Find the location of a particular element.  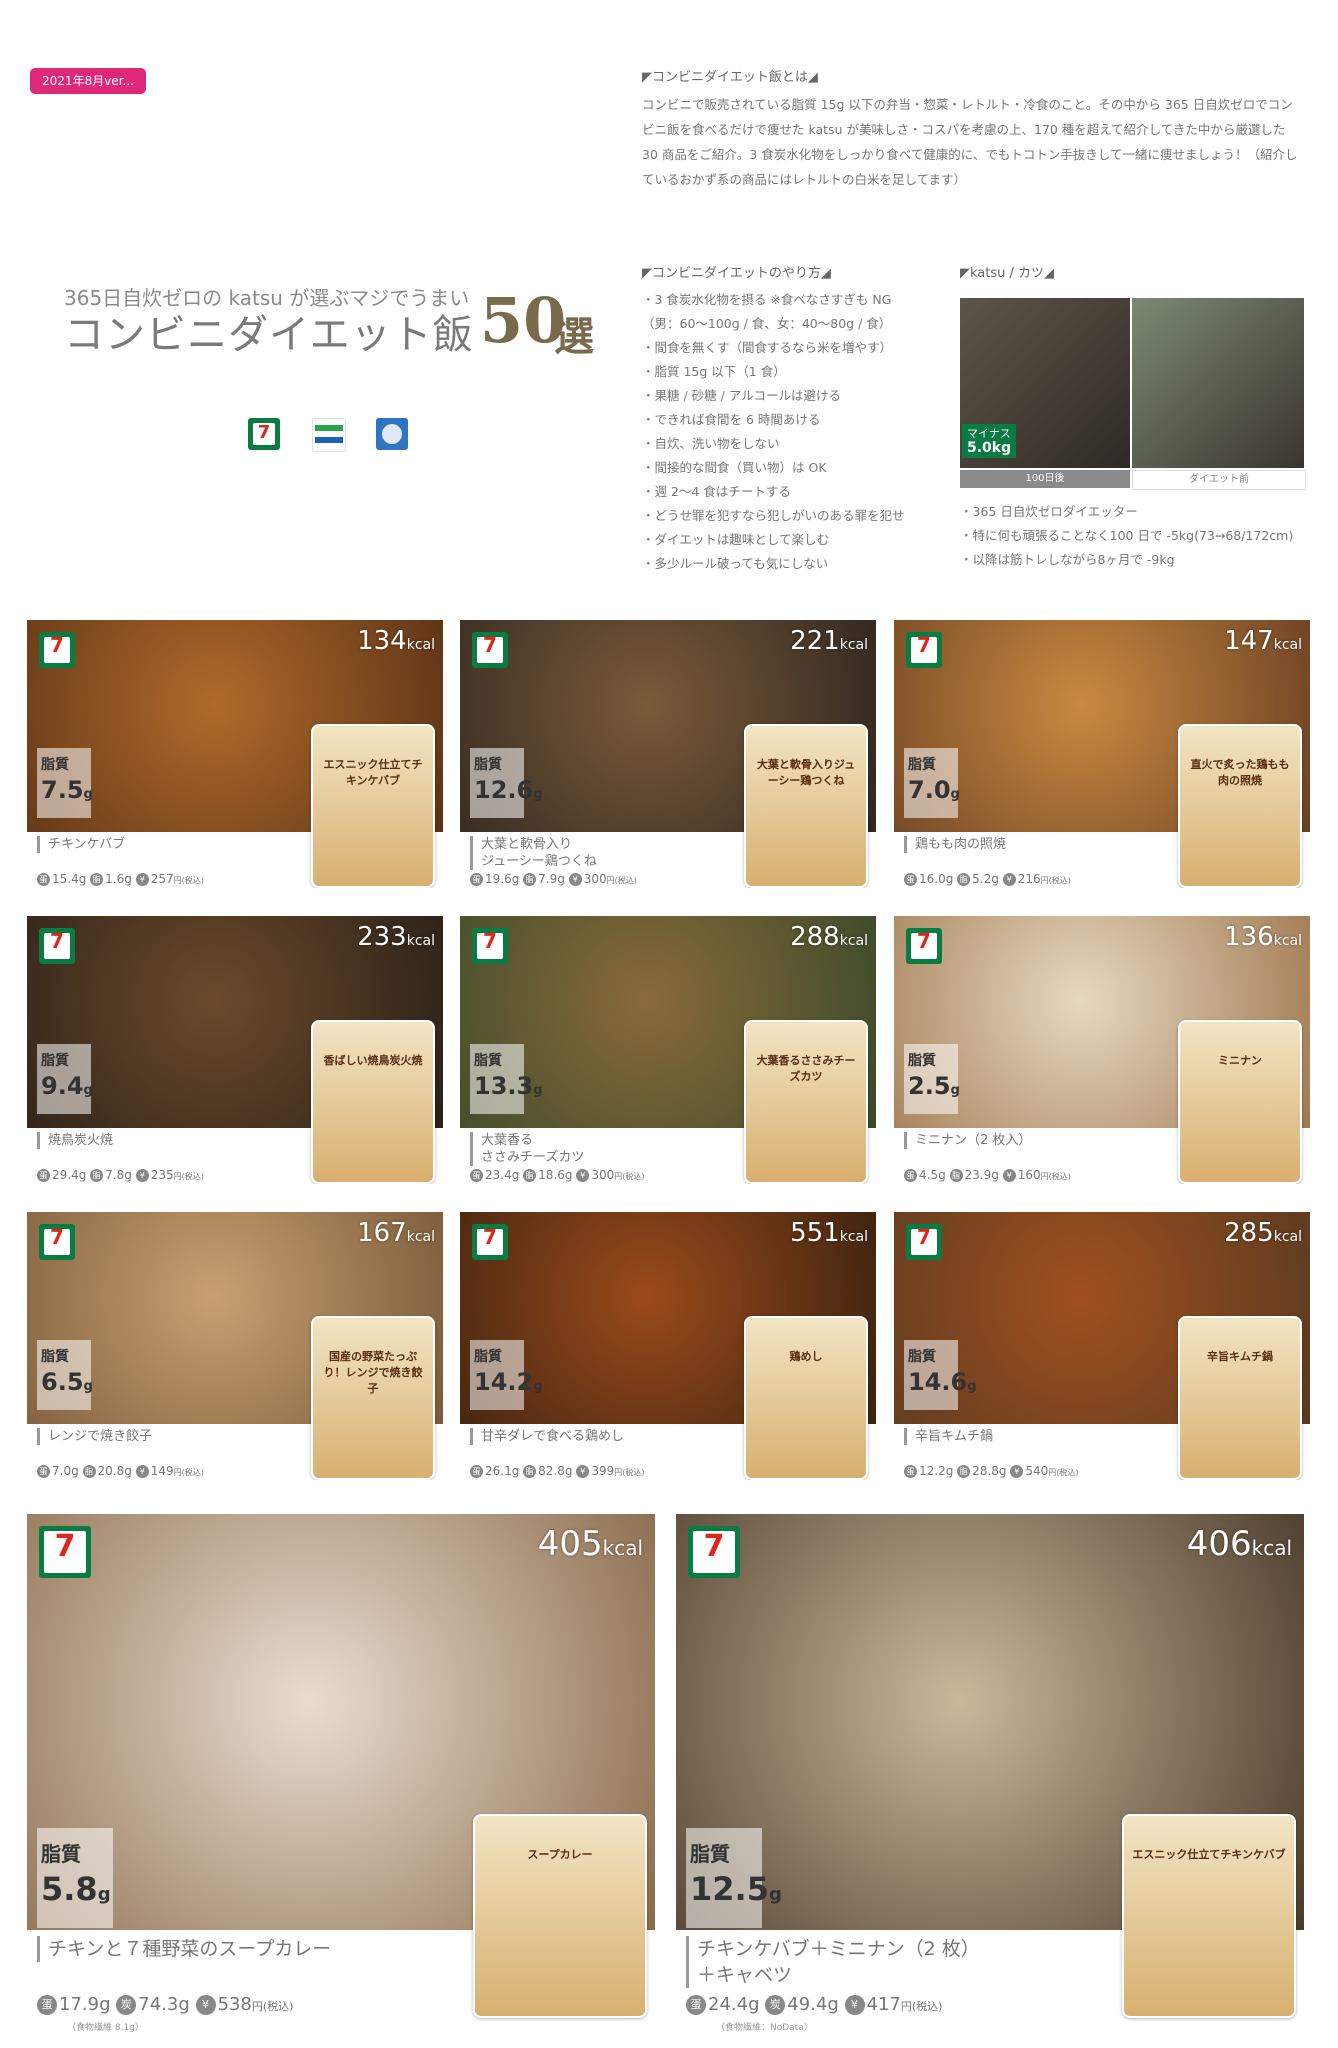

macro-info: 蛋 4.5g 脂 23.9g ¥160円(税込) is located at coordinates (987, 1175).